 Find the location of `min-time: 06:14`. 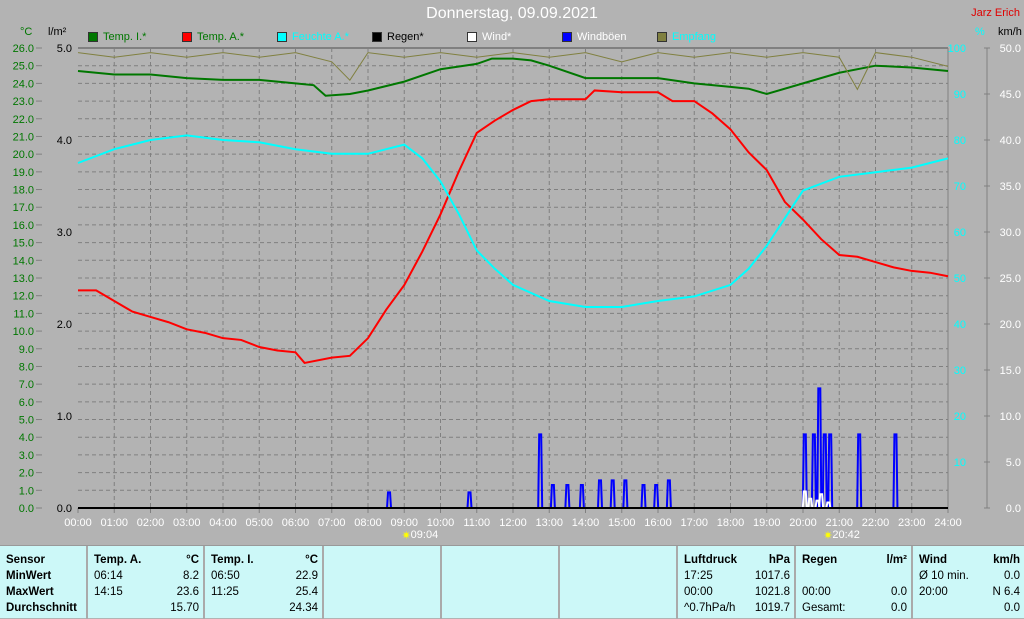

min-time: 06:14 is located at coordinates (108, 576).